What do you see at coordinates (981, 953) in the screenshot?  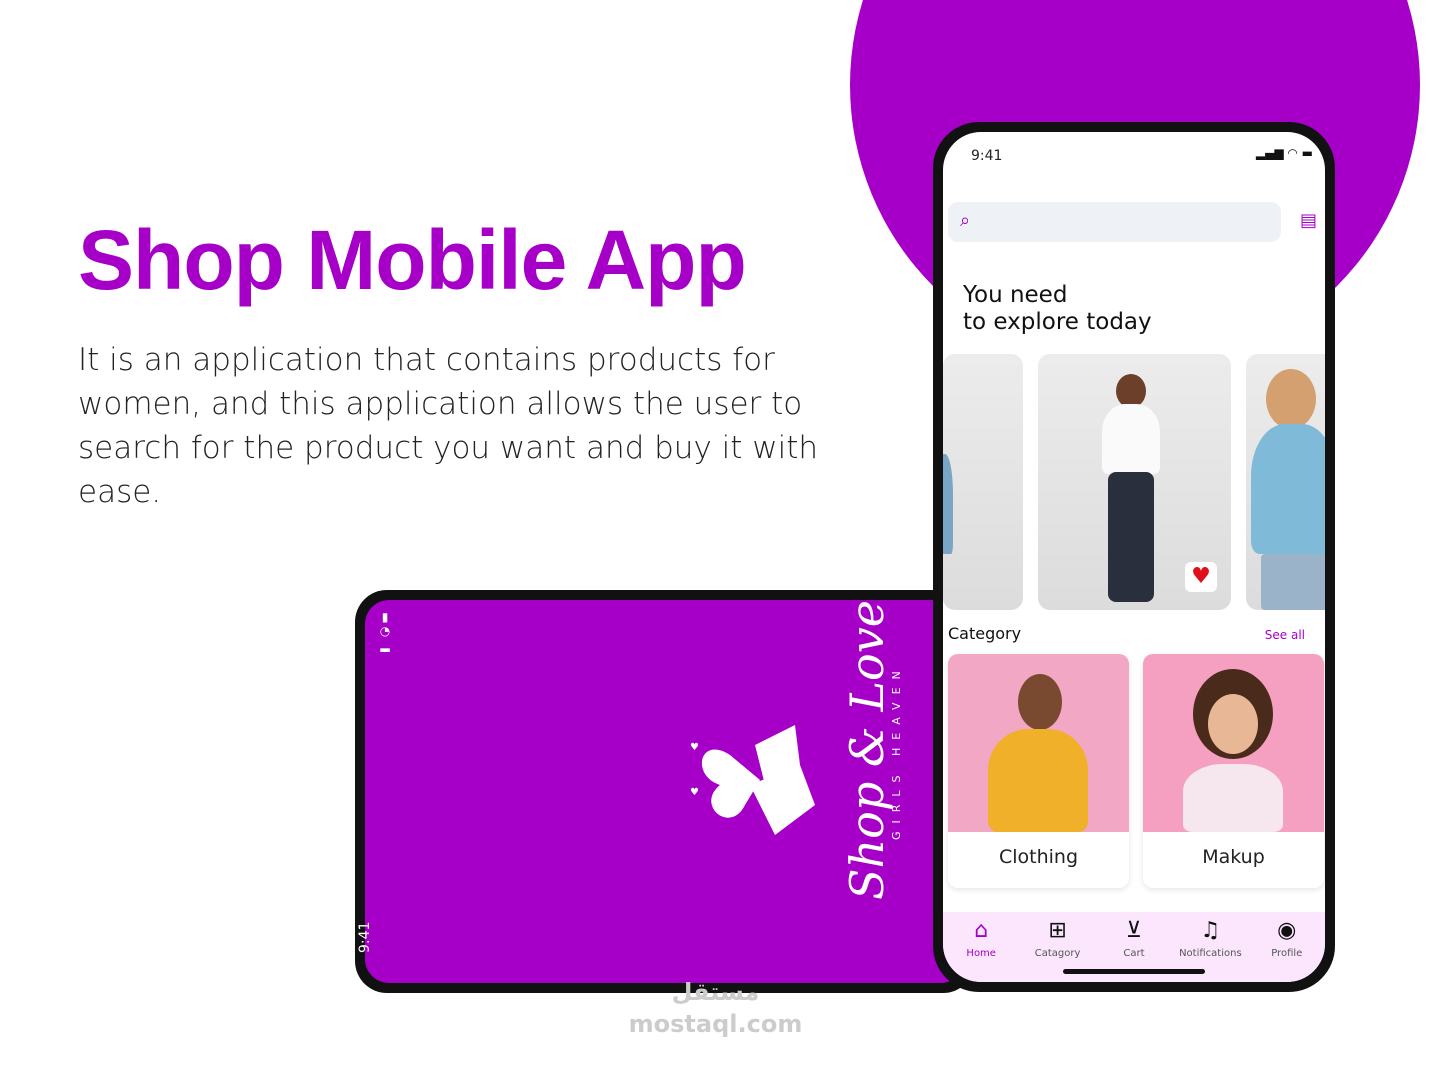 I see `nav-label: Home` at bounding box center [981, 953].